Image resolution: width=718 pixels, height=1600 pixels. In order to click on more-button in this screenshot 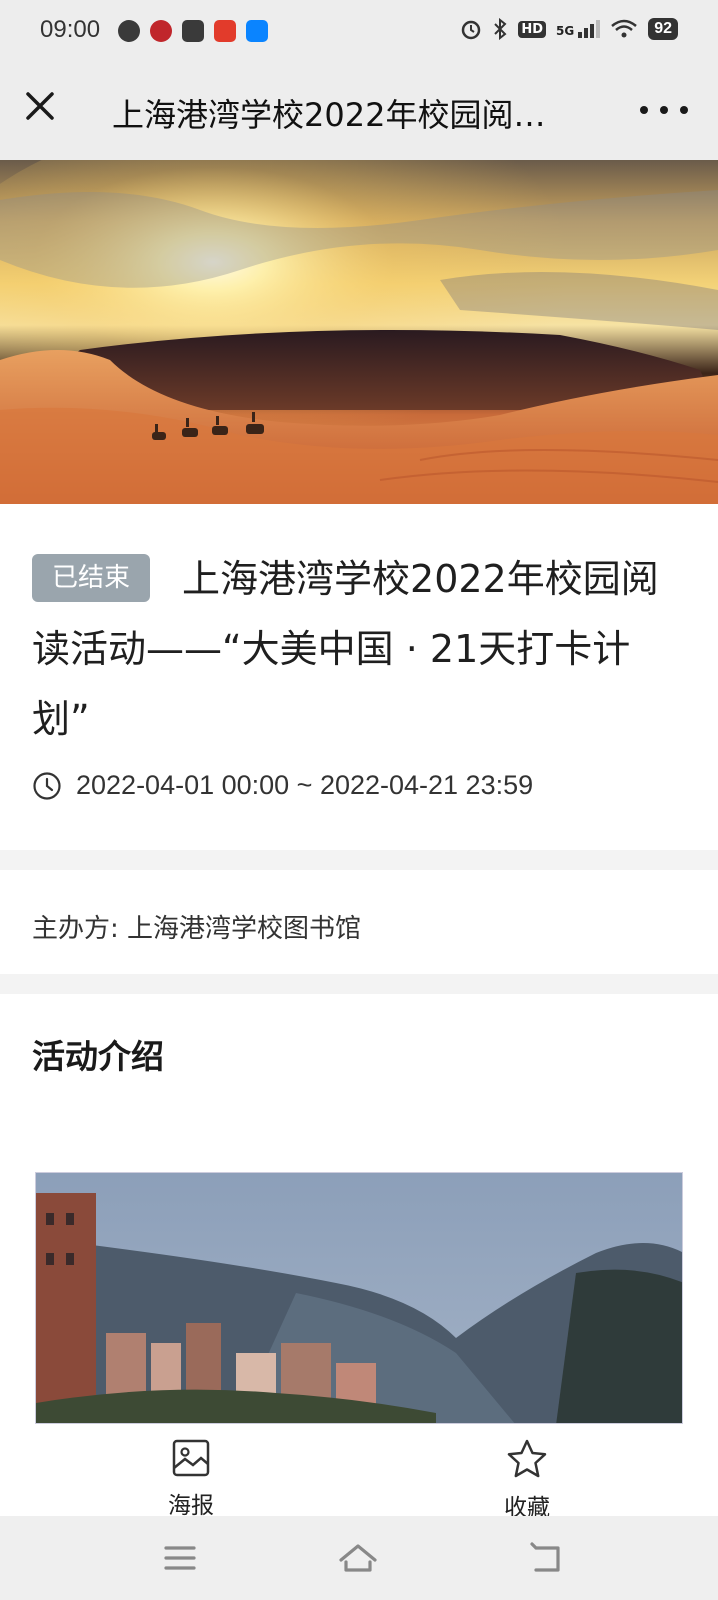, I will do `click(664, 110)`.